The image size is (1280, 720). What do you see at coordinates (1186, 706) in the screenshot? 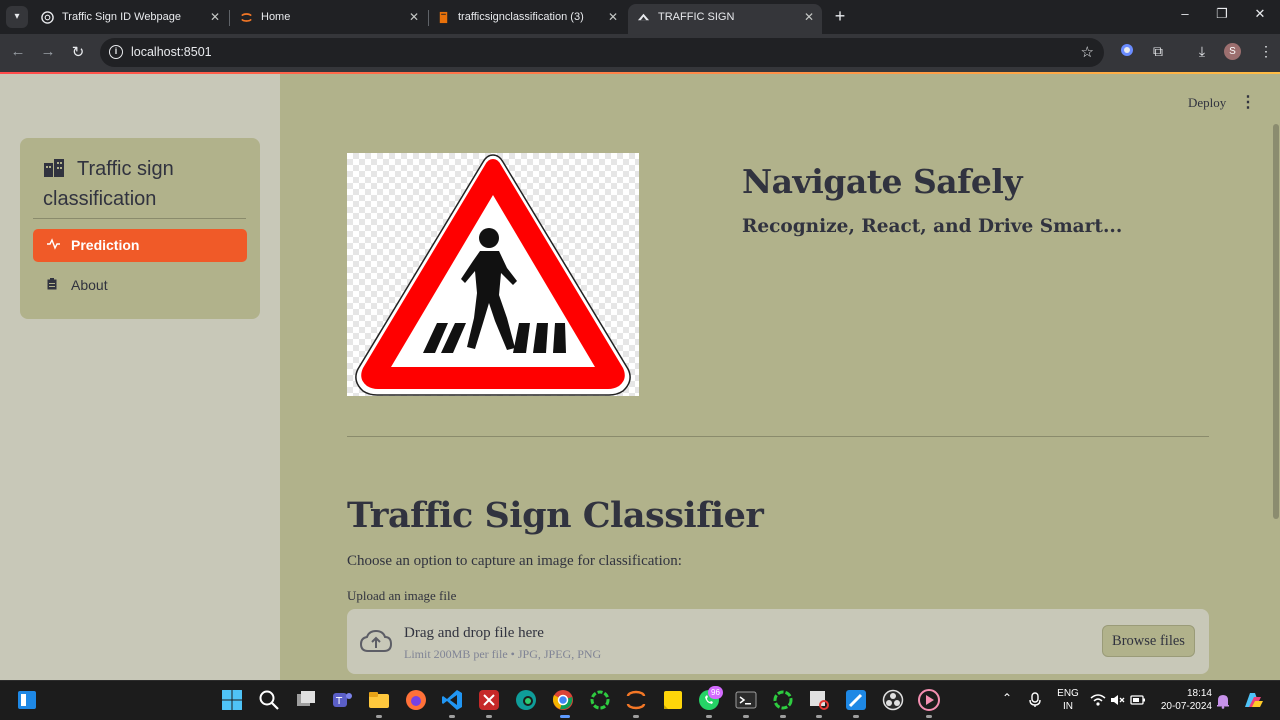
I see `clock-date: 20-07-2024` at bounding box center [1186, 706].